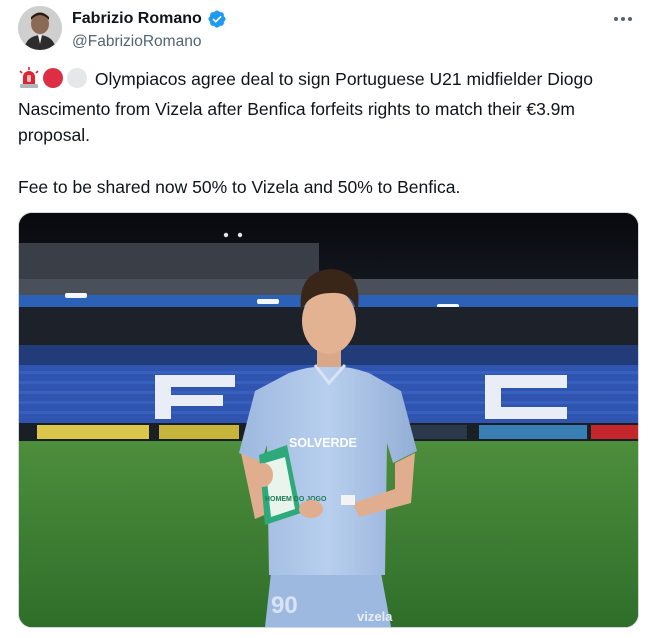 This screenshot has height=638, width=660. I want to click on more-options-button, so click(623, 19).